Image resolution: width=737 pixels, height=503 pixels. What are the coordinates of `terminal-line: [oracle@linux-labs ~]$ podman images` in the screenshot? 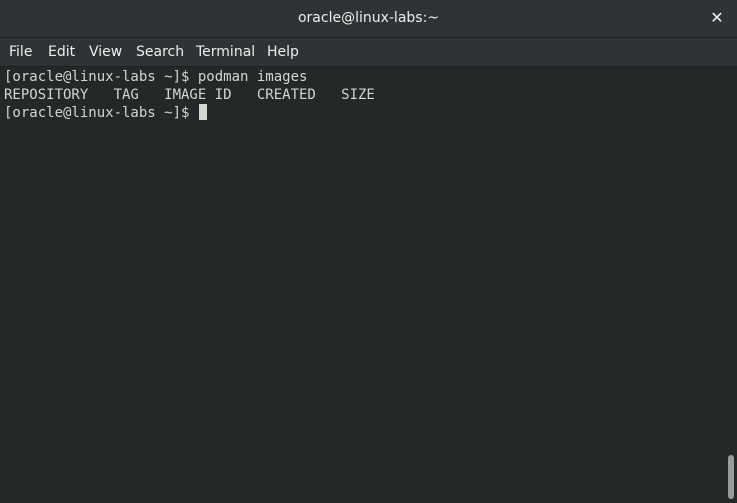 It's located at (155, 77).